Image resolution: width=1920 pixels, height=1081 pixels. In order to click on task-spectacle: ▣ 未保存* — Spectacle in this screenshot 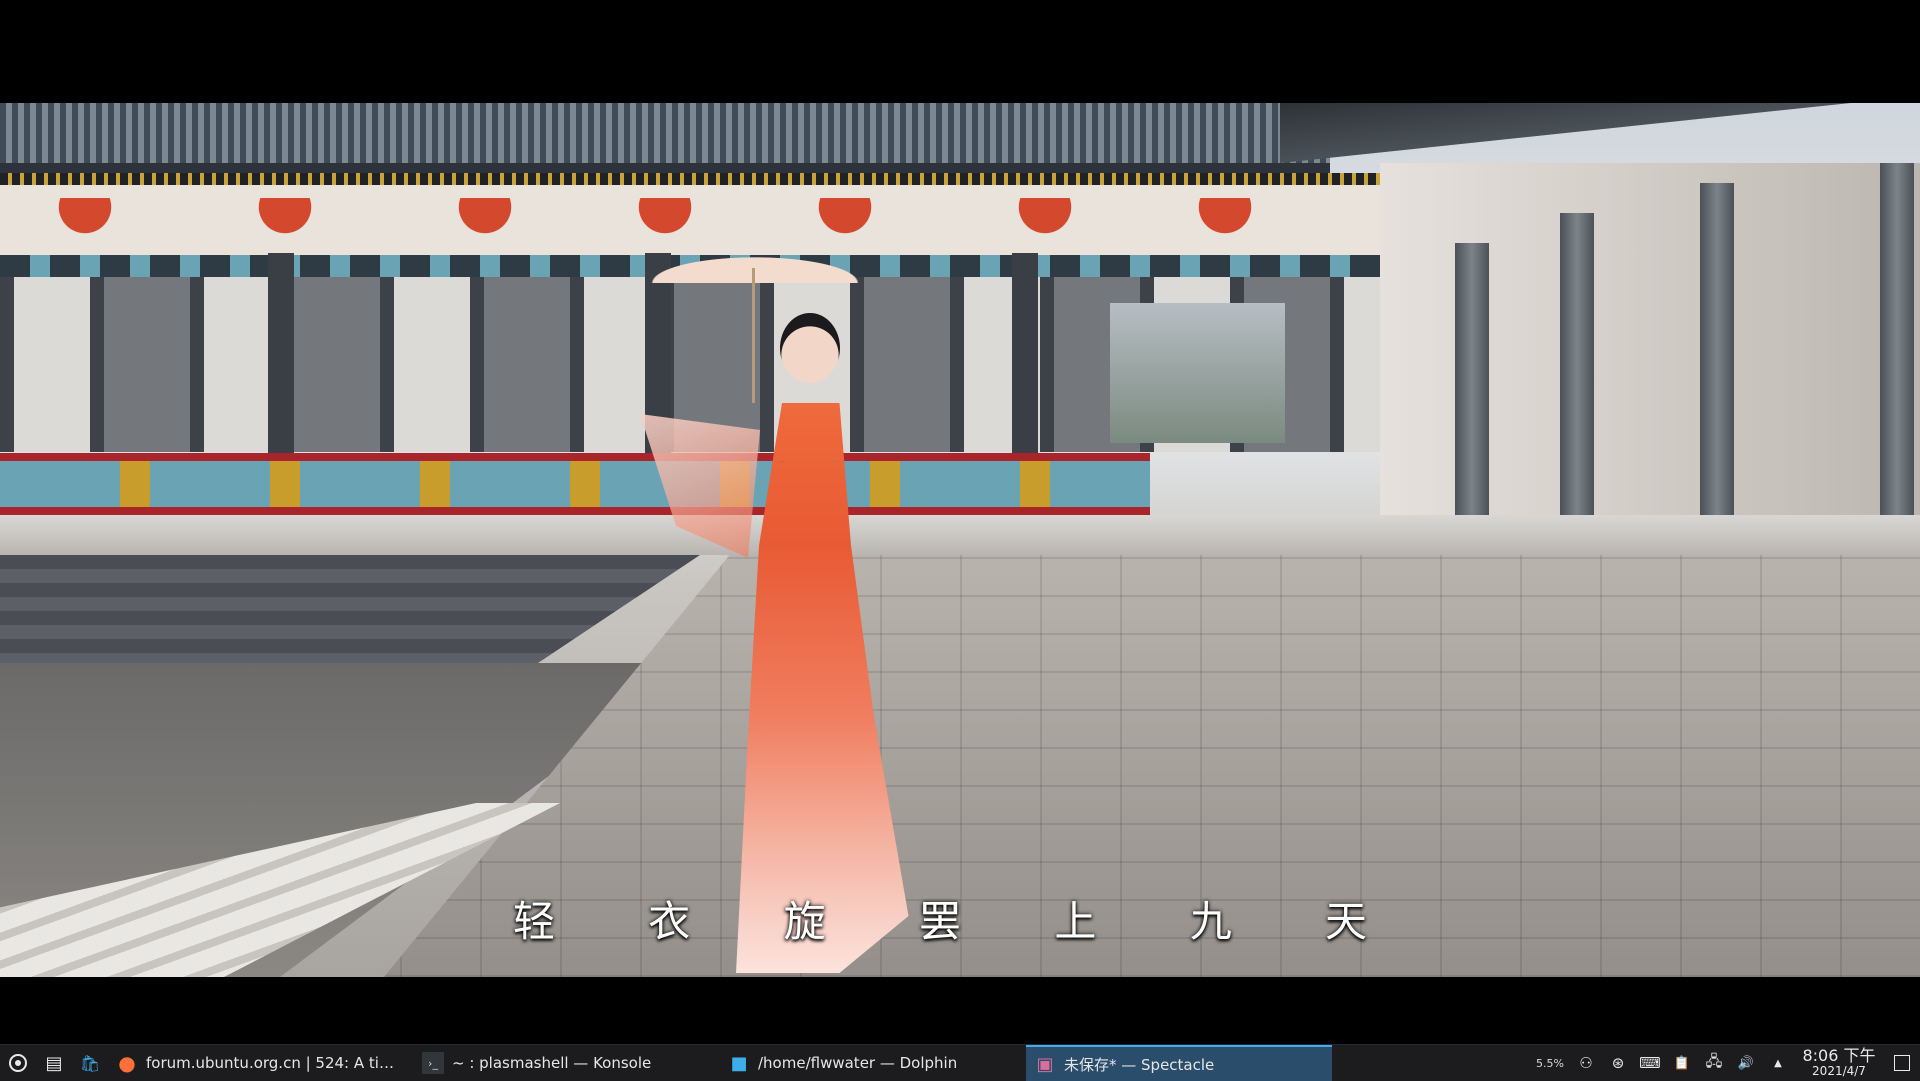, I will do `click(1179, 1063)`.